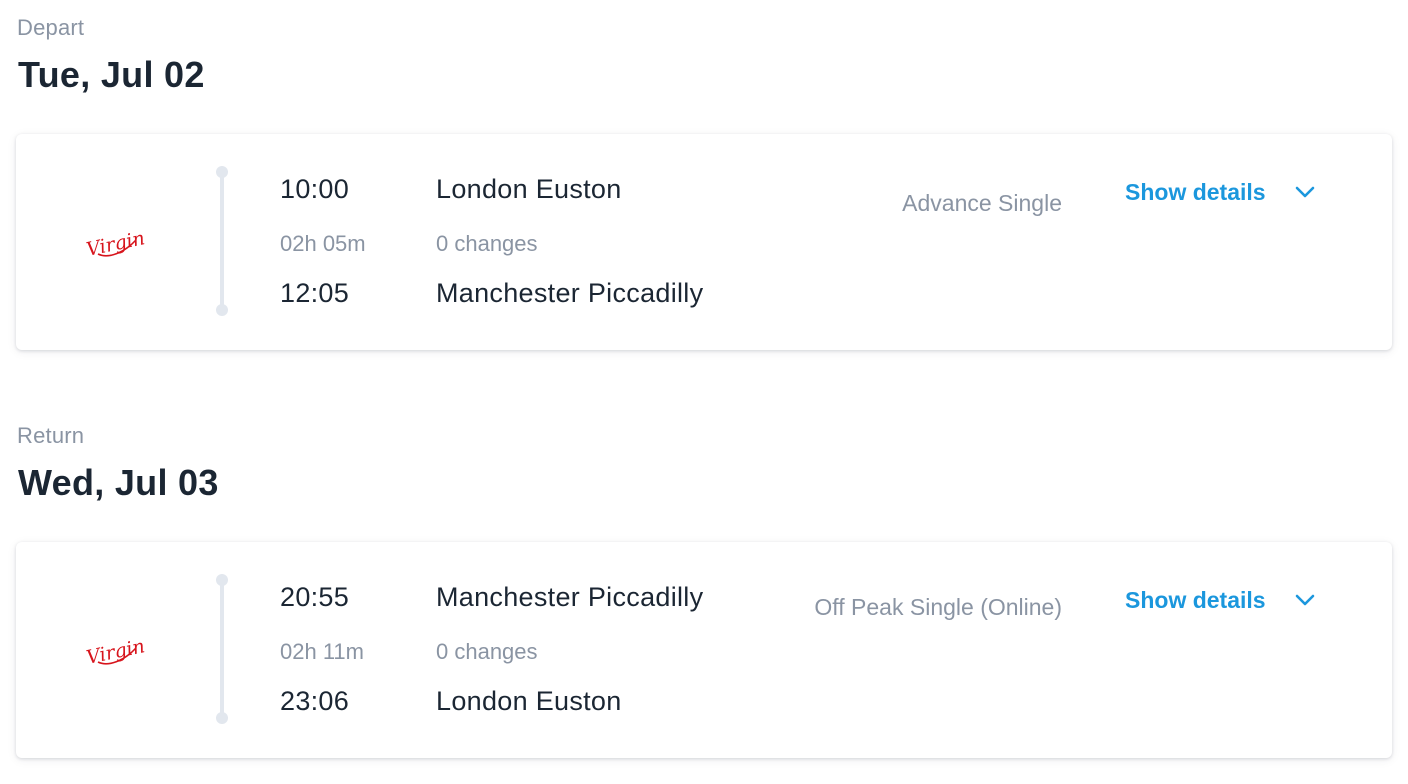  What do you see at coordinates (51, 27) in the screenshot?
I see `depart-label: Depart` at bounding box center [51, 27].